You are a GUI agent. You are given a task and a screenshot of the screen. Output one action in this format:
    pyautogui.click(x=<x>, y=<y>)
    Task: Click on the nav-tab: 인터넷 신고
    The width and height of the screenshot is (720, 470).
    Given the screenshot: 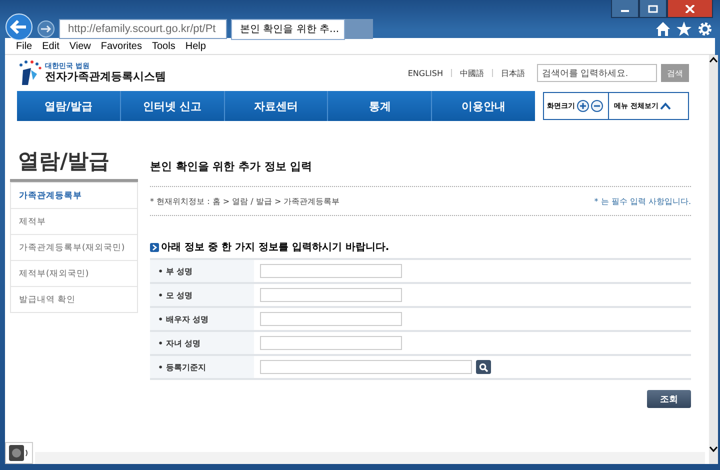 What is the action you would take?
    pyautogui.click(x=172, y=106)
    